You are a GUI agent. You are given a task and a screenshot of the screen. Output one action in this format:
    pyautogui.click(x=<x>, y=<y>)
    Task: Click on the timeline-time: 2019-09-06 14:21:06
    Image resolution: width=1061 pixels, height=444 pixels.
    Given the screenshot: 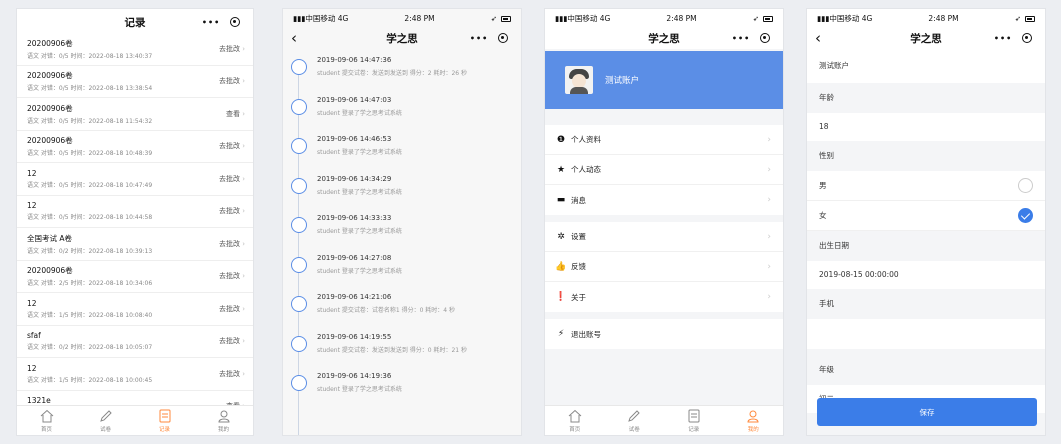 What is the action you would take?
    pyautogui.click(x=354, y=297)
    